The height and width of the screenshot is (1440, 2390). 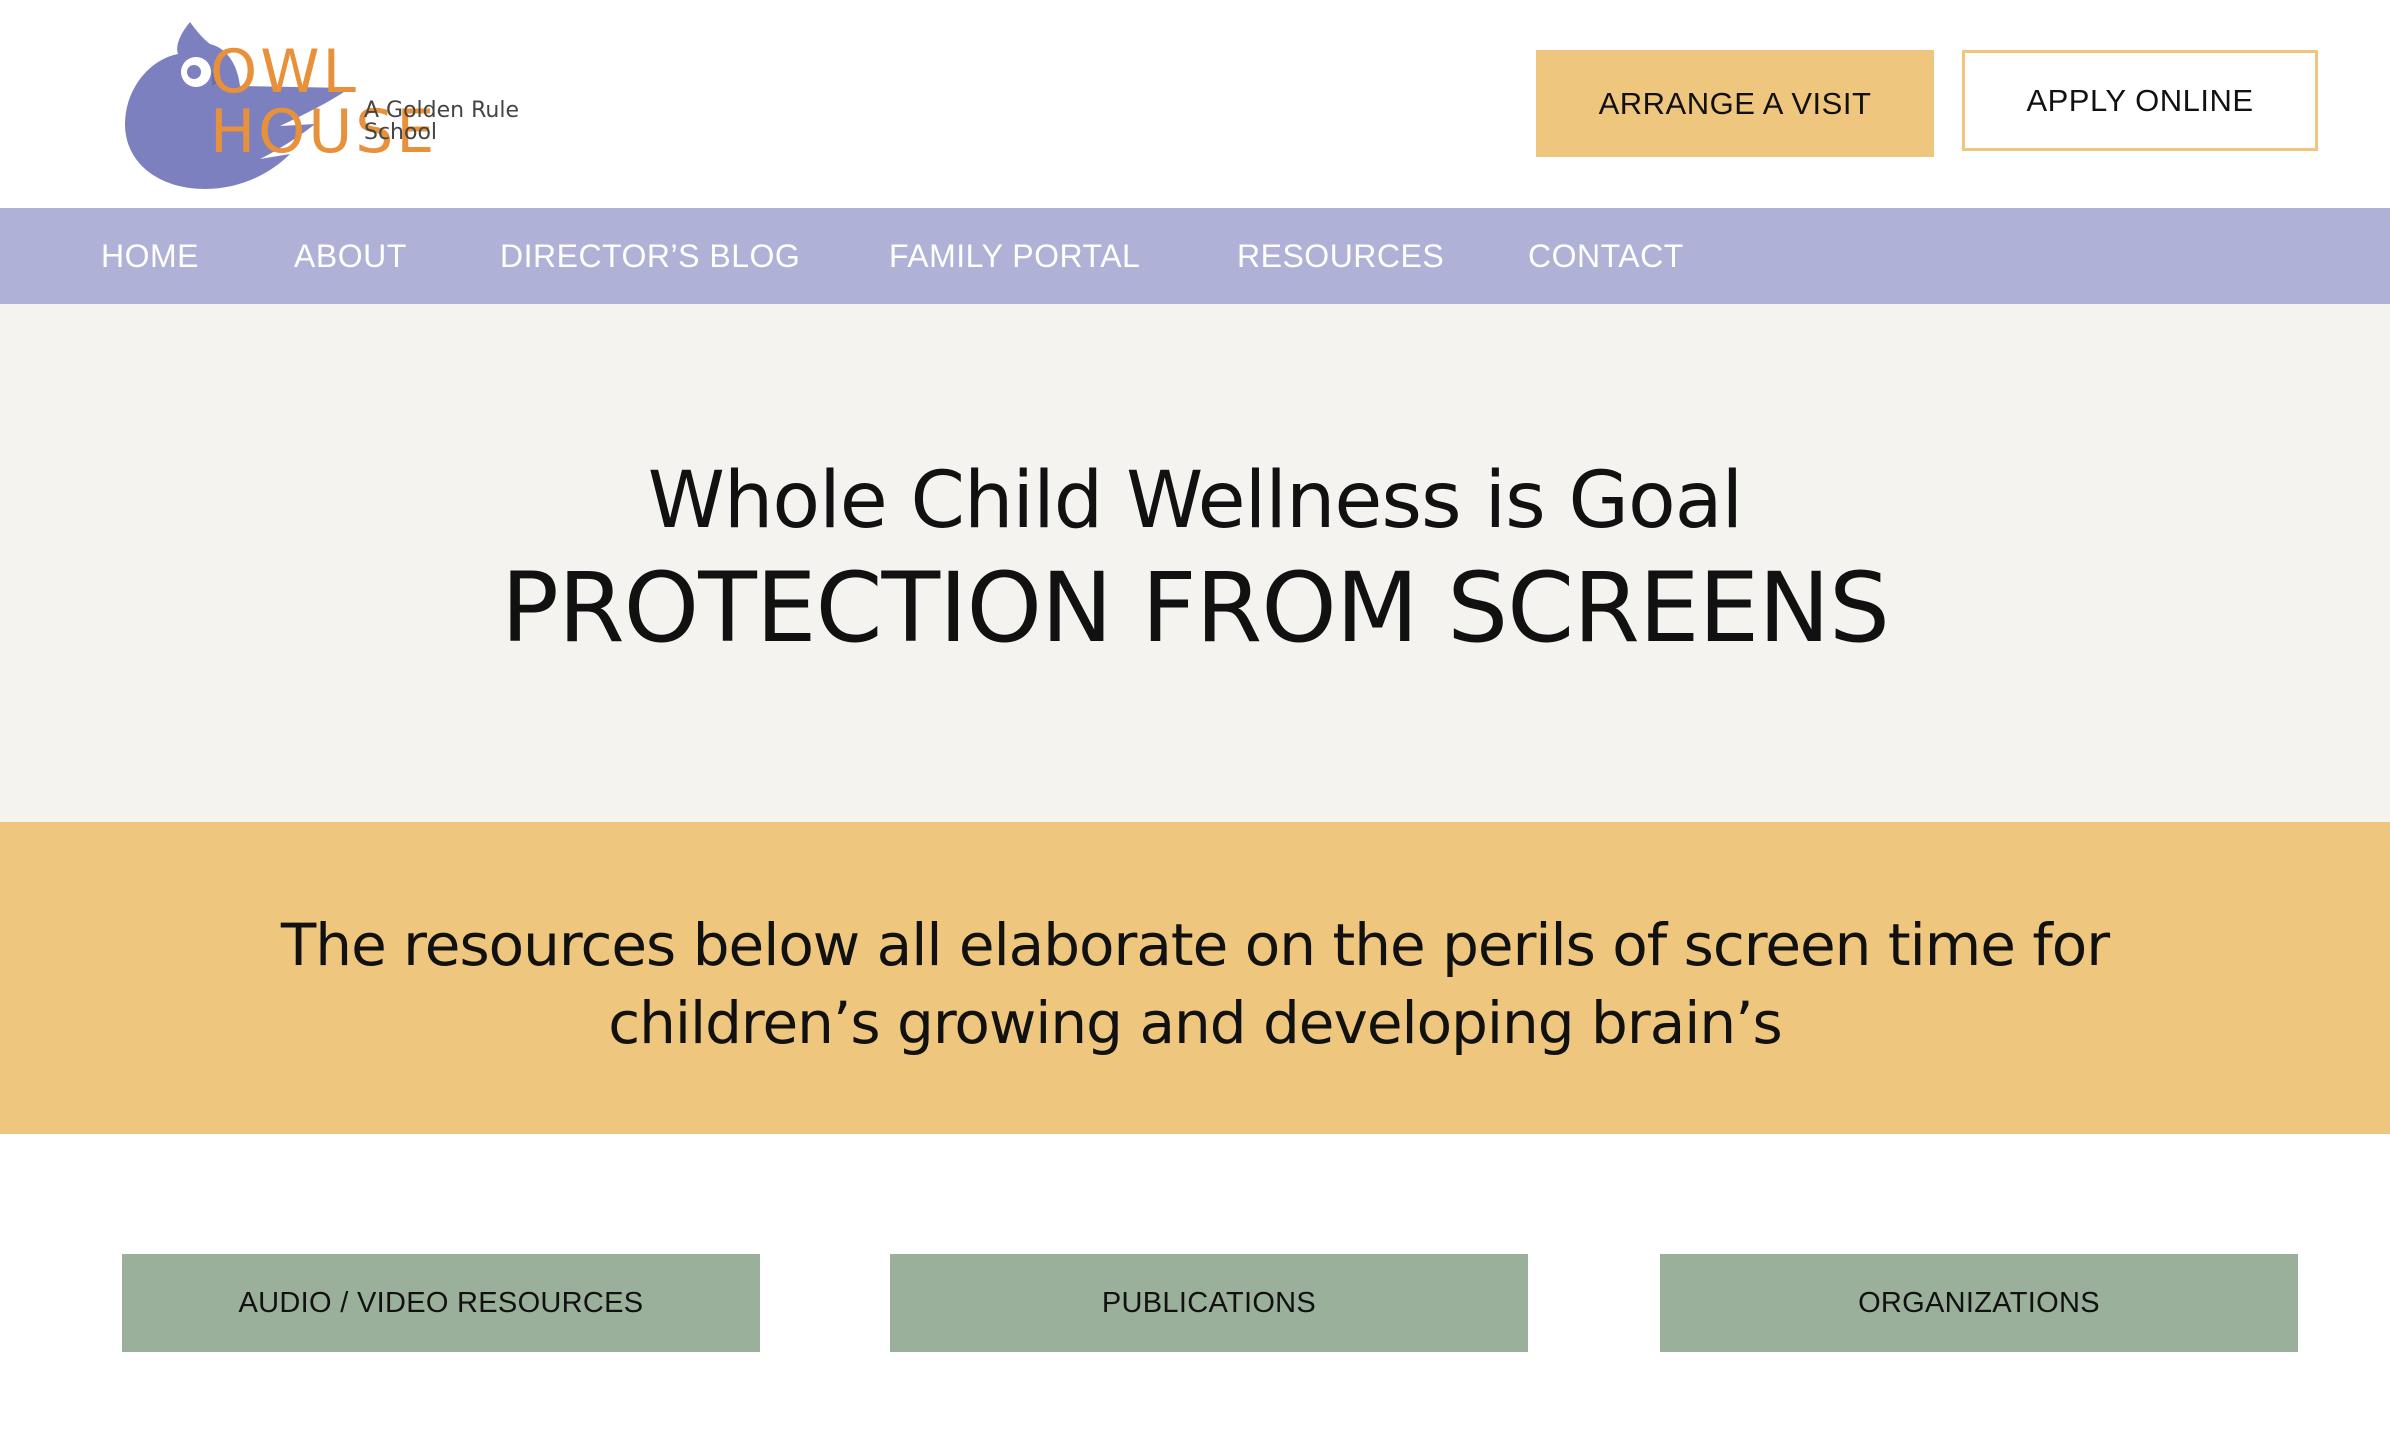 What do you see at coordinates (2140, 100) in the screenshot?
I see `apply-online-button: APPLY ONLINE` at bounding box center [2140, 100].